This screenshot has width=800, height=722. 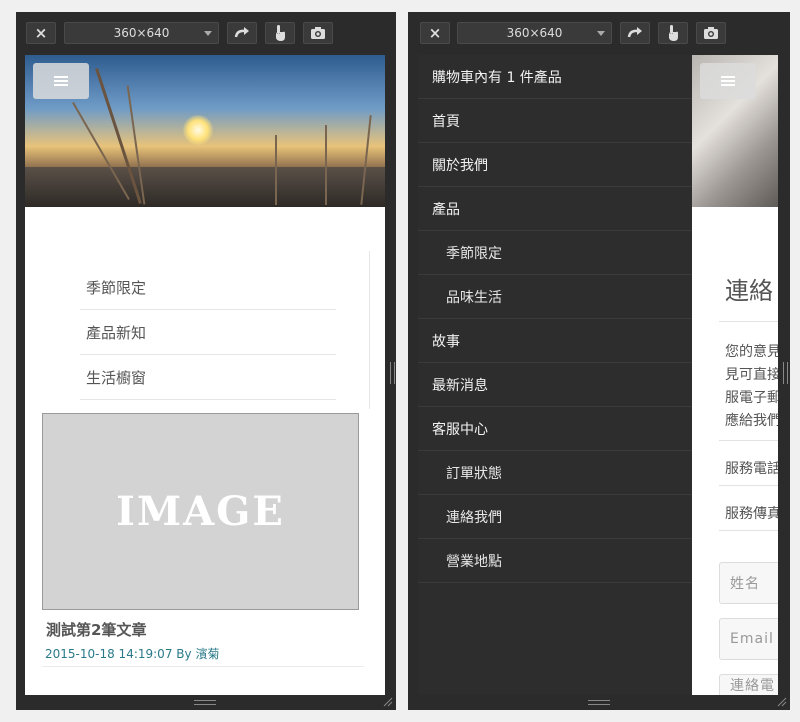 What do you see at coordinates (751, 375) in the screenshot?
I see `contact-description-line: 見可直接` at bounding box center [751, 375].